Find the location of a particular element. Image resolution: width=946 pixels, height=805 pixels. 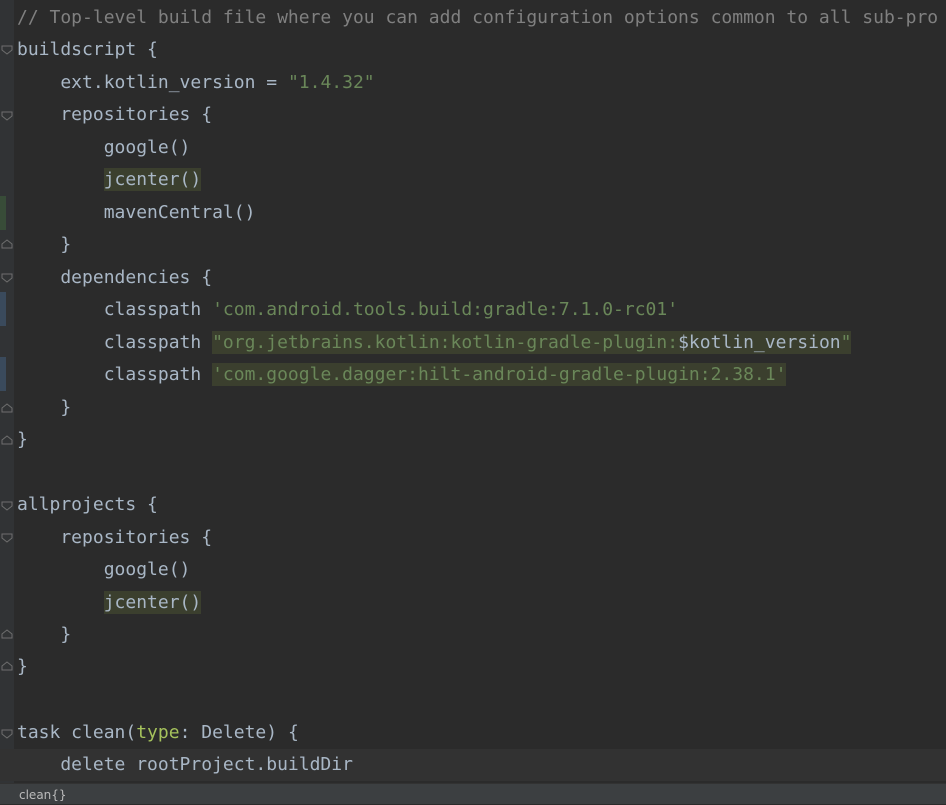

code-text: task clean( is located at coordinates (77, 732).